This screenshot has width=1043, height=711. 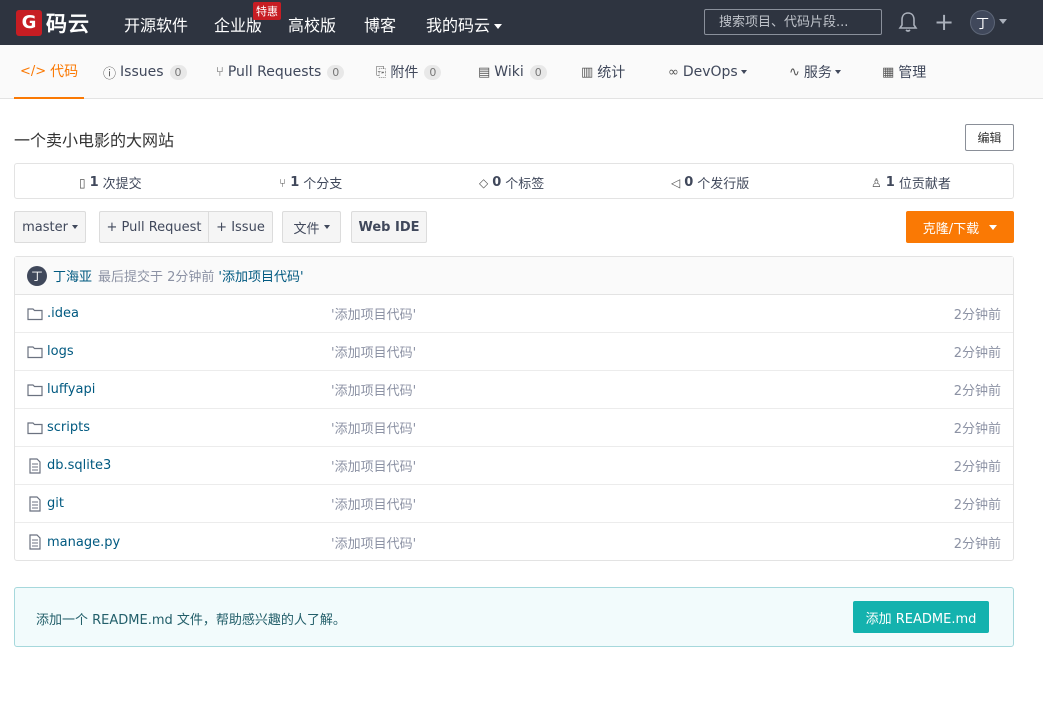 I want to click on tab-services: ∿ 服务, so click(x=815, y=72).